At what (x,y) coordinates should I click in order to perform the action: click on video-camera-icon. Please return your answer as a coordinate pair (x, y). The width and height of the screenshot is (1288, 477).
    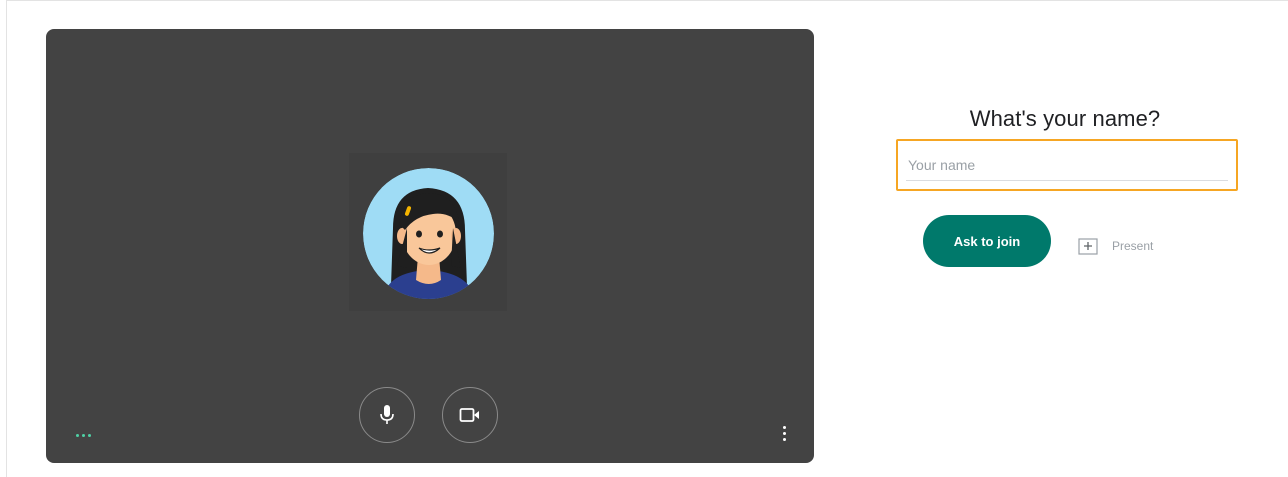
    Looking at the image, I should click on (469, 415).